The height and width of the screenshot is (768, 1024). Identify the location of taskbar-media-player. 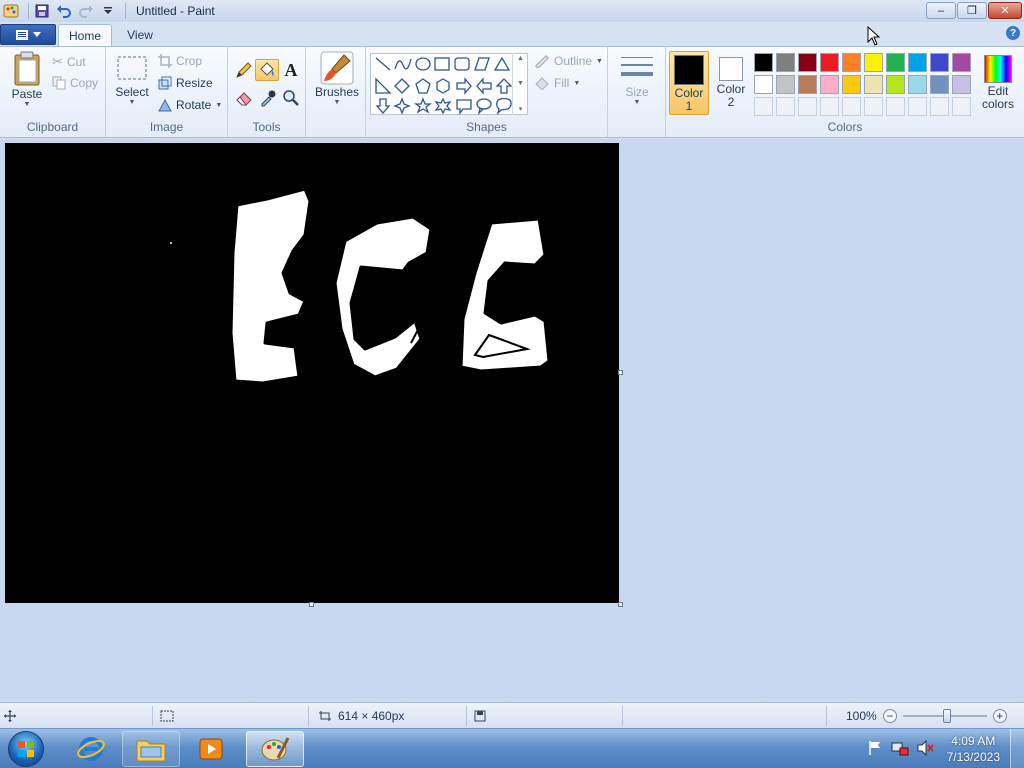
(211, 749).